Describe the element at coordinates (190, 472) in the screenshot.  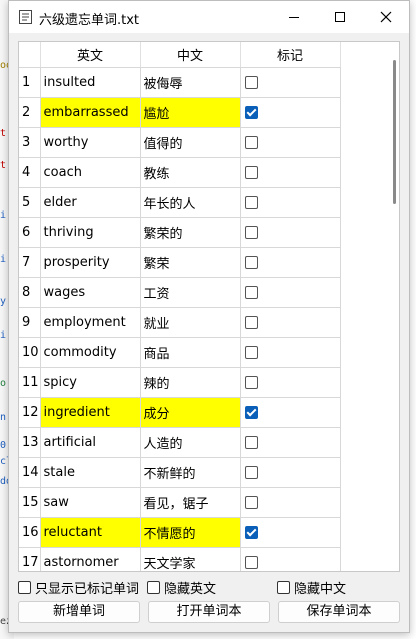
I see `chinese-cell: 不新鲜的` at that location.